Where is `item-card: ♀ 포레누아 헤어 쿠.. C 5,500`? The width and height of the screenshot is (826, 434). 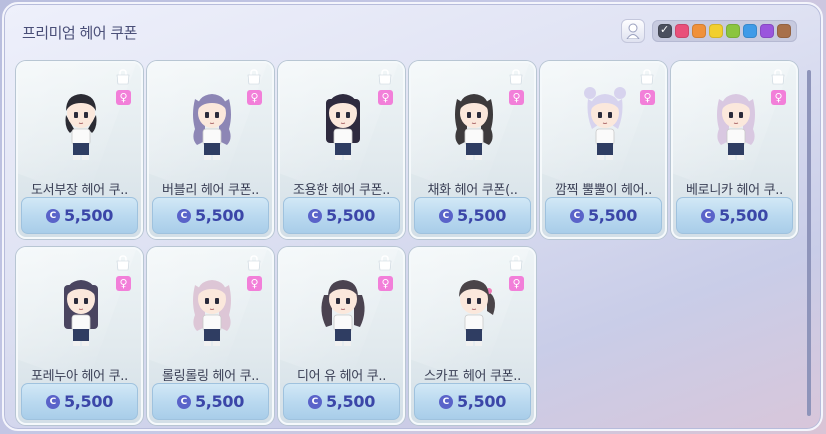
item-card: ♀ 포레누아 헤어 쿠.. C 5,500 is located at coordinates (79, 336).